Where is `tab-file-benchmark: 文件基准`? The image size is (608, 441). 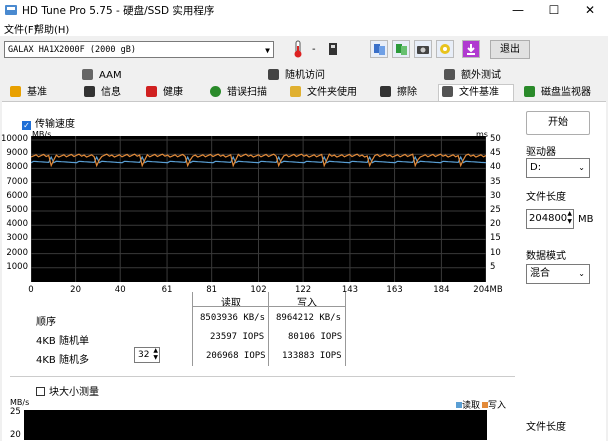 tab-file-benchmark: 文件基准 is located at coordinates (470, 93).